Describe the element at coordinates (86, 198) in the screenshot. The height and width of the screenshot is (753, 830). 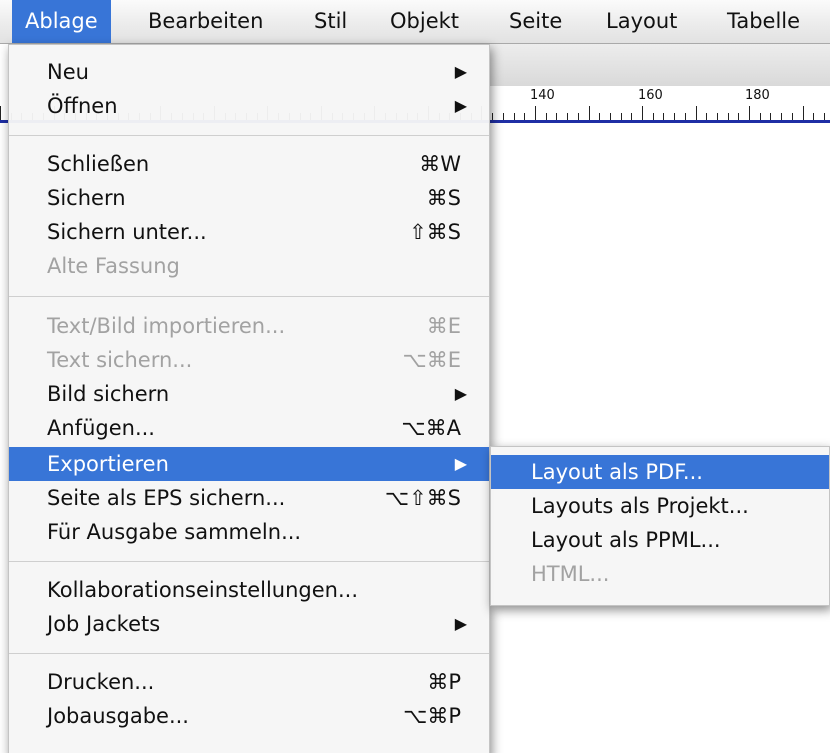
I see `menu-item-label: Sichern` at that location.